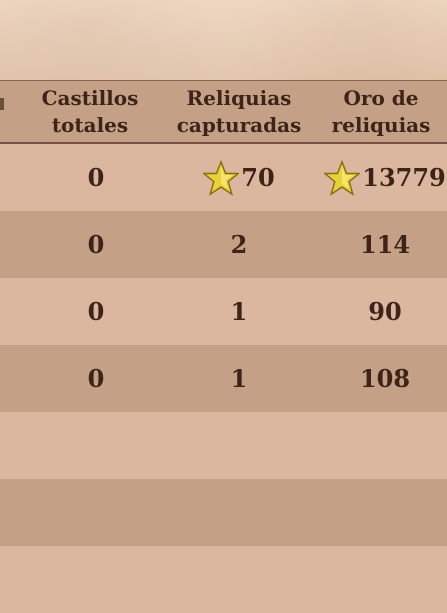 This screenshot has width=447, height=613. I want to click on relic-gold-value: 13779, so click(404, 177).